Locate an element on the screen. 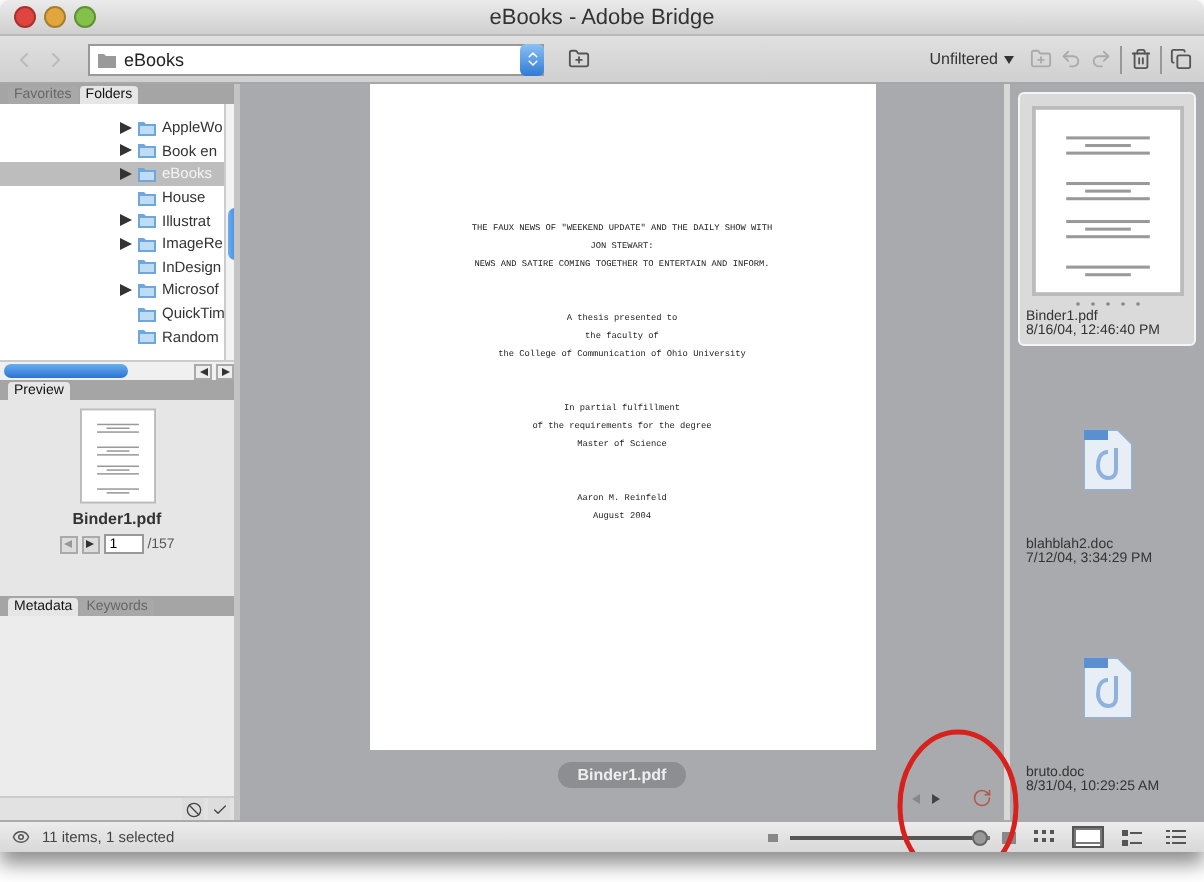  expand-arrow-icon is located at coordinates (126, 289).